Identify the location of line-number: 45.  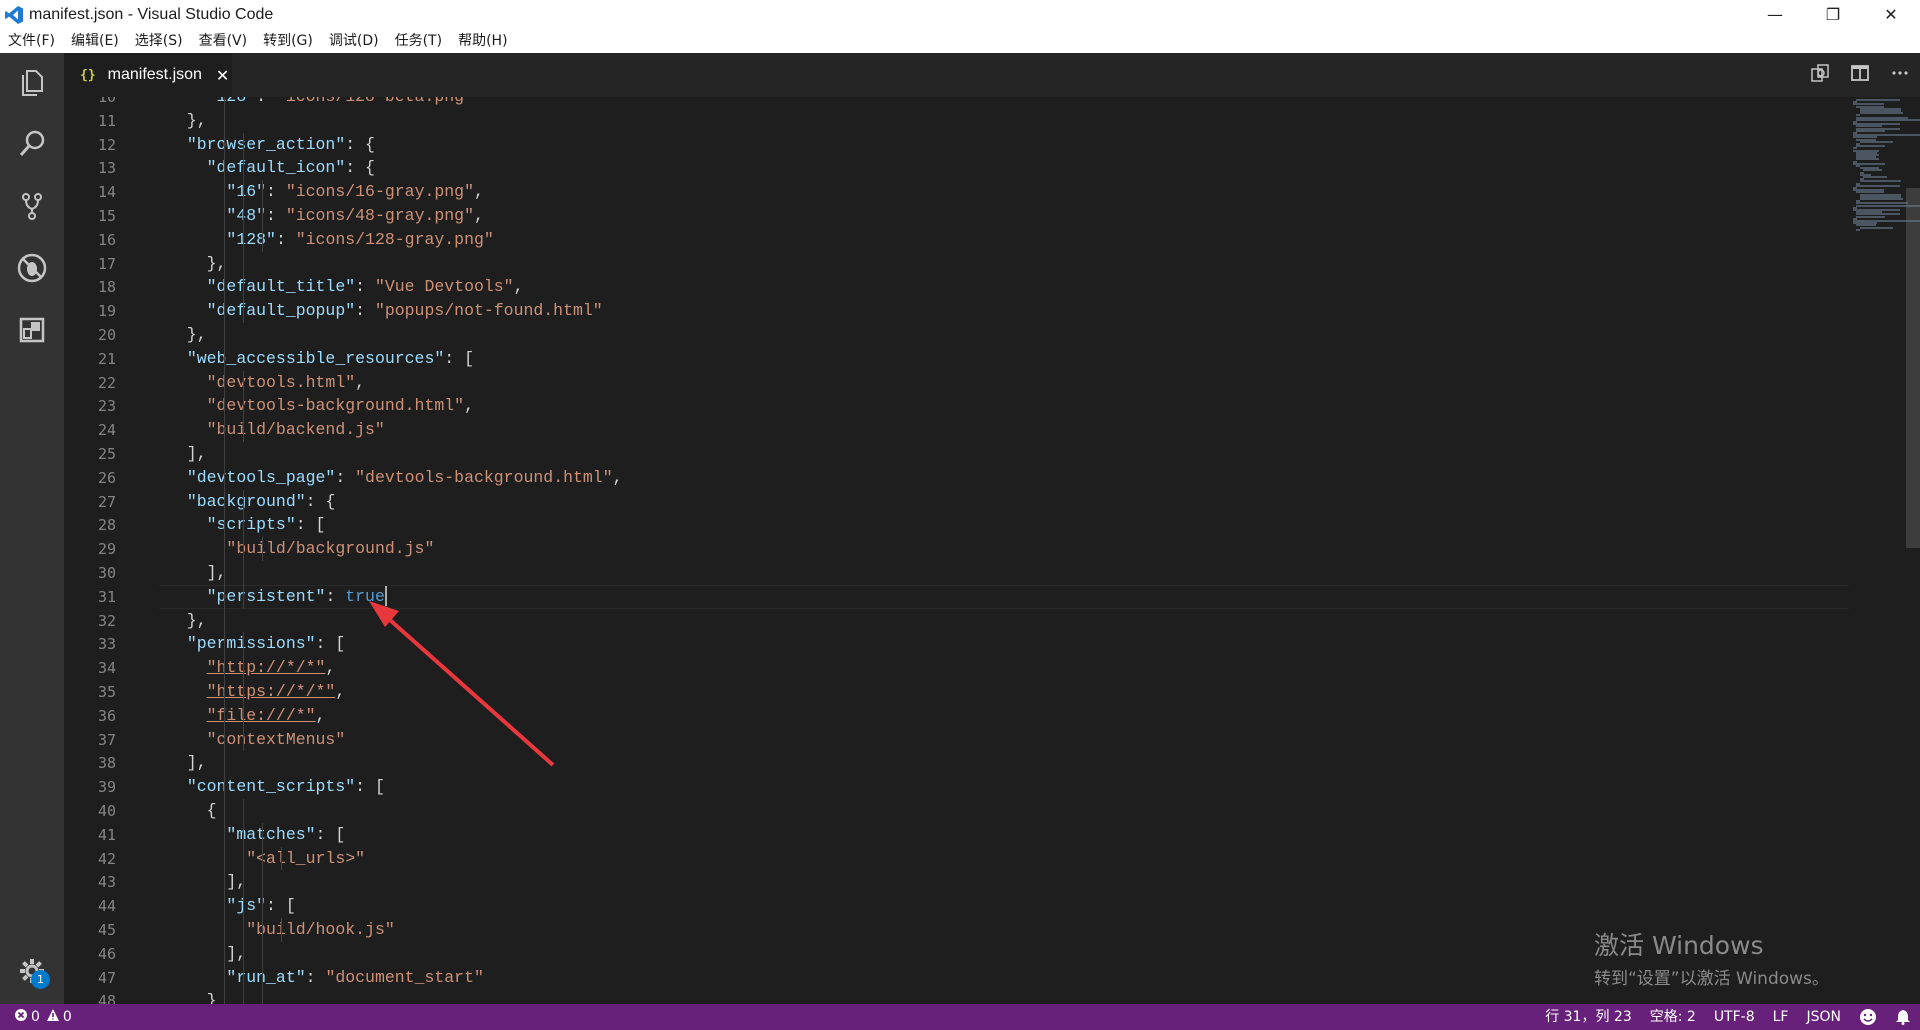
(106, 930).